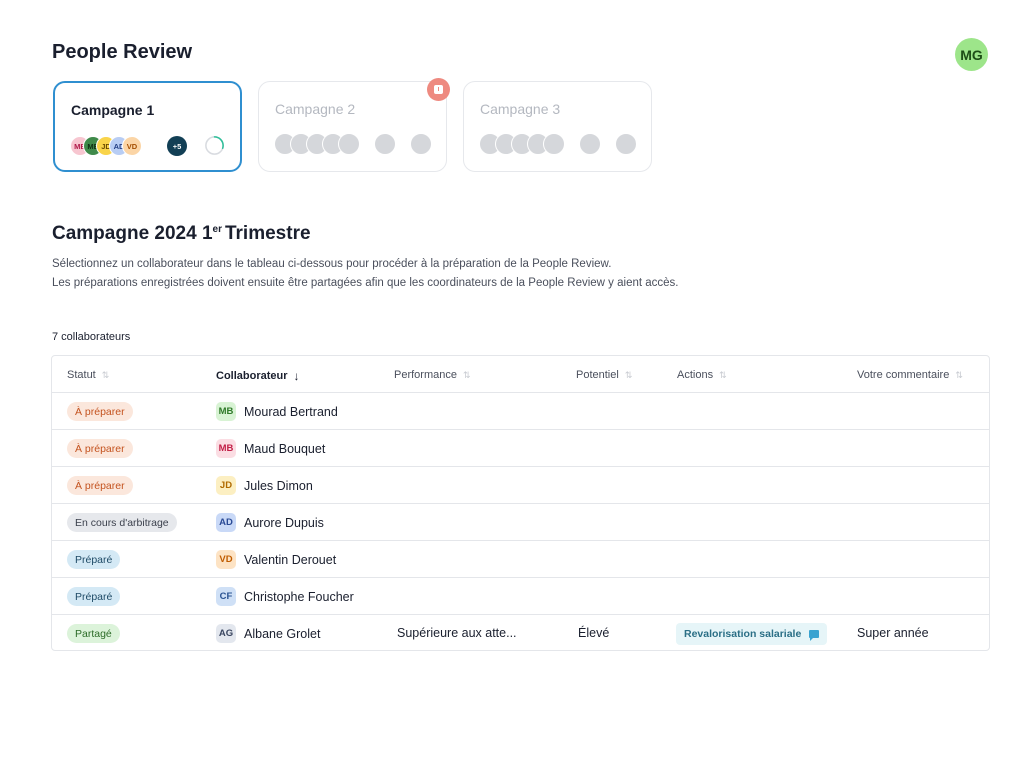  I want to click on potential-value: Élevé, so click(594, 633).